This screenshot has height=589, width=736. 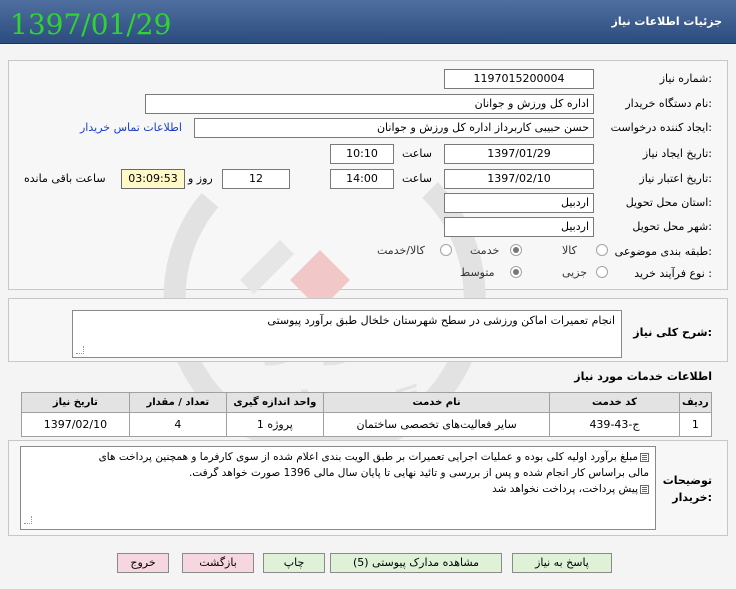 What do you see at coordinates (667, 21) in the screenshot?
I see `page-title: جزئیات اطلاعات نیاز` at bounding box center [667, 21].